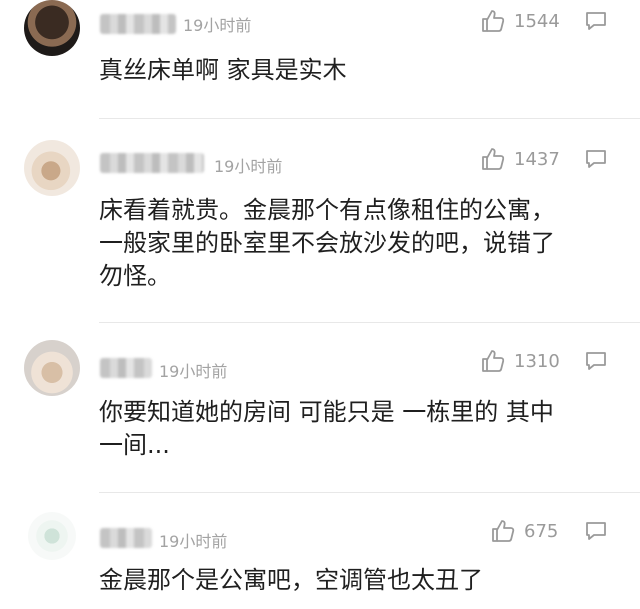  What do you see at coordinates (223, 70) in the screenshot?
I see `comment-text: 真丝床单啊 家具是实木` at bounding box center [223, 70].